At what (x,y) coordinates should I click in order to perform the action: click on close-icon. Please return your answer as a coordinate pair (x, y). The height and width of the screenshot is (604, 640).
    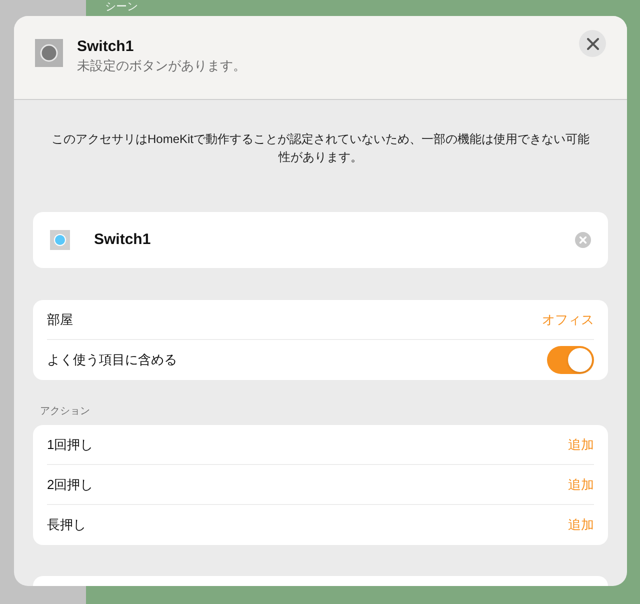
    Looking at the image, I should click on (592, 44).